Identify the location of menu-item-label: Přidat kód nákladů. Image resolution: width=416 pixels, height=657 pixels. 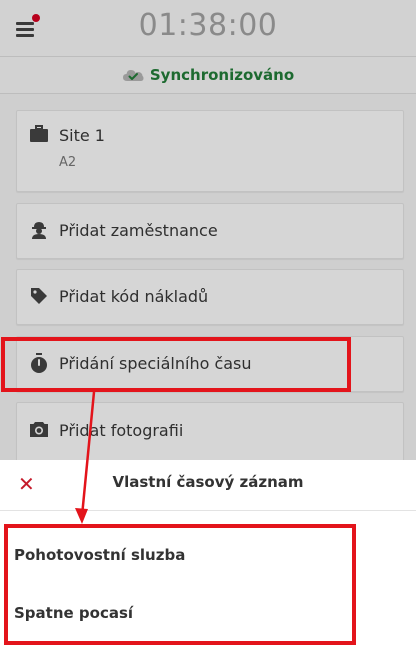
(134, 296).